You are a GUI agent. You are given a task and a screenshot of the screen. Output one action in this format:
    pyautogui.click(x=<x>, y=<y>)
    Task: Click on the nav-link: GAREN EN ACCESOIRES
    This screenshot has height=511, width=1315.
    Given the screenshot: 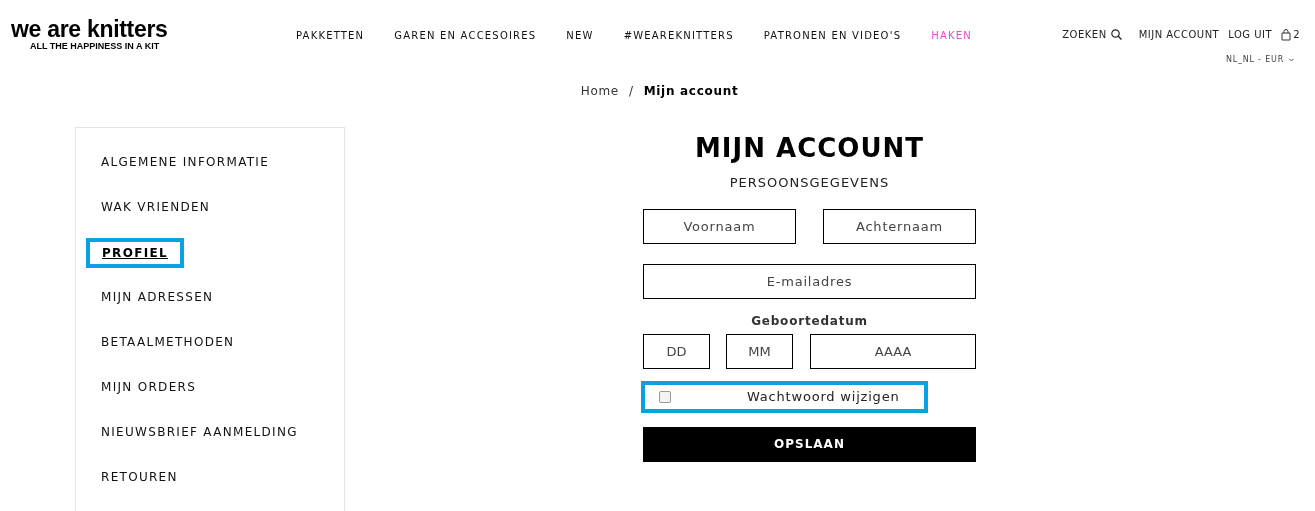 What is the action you would take?
    pyautogui.click(x=465, y=35)
    